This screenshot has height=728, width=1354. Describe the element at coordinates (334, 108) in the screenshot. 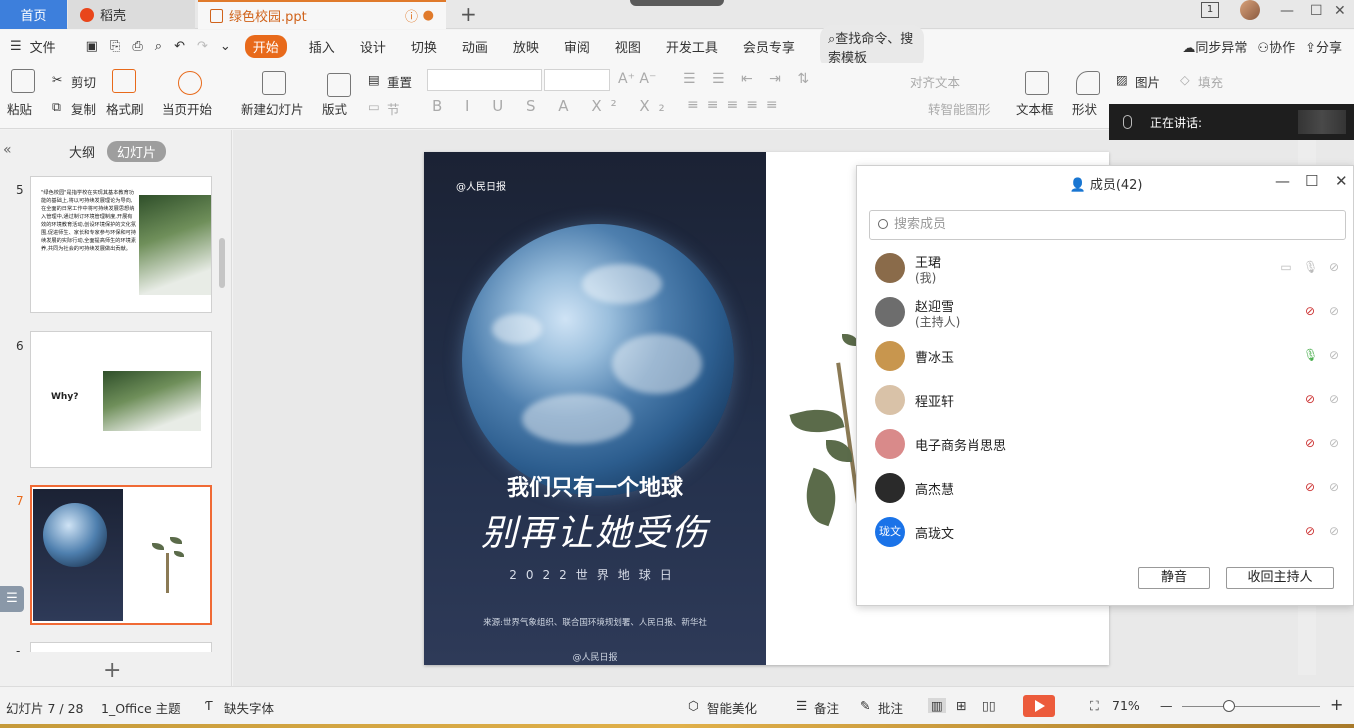

I see `layout-button: 版式` at that location.